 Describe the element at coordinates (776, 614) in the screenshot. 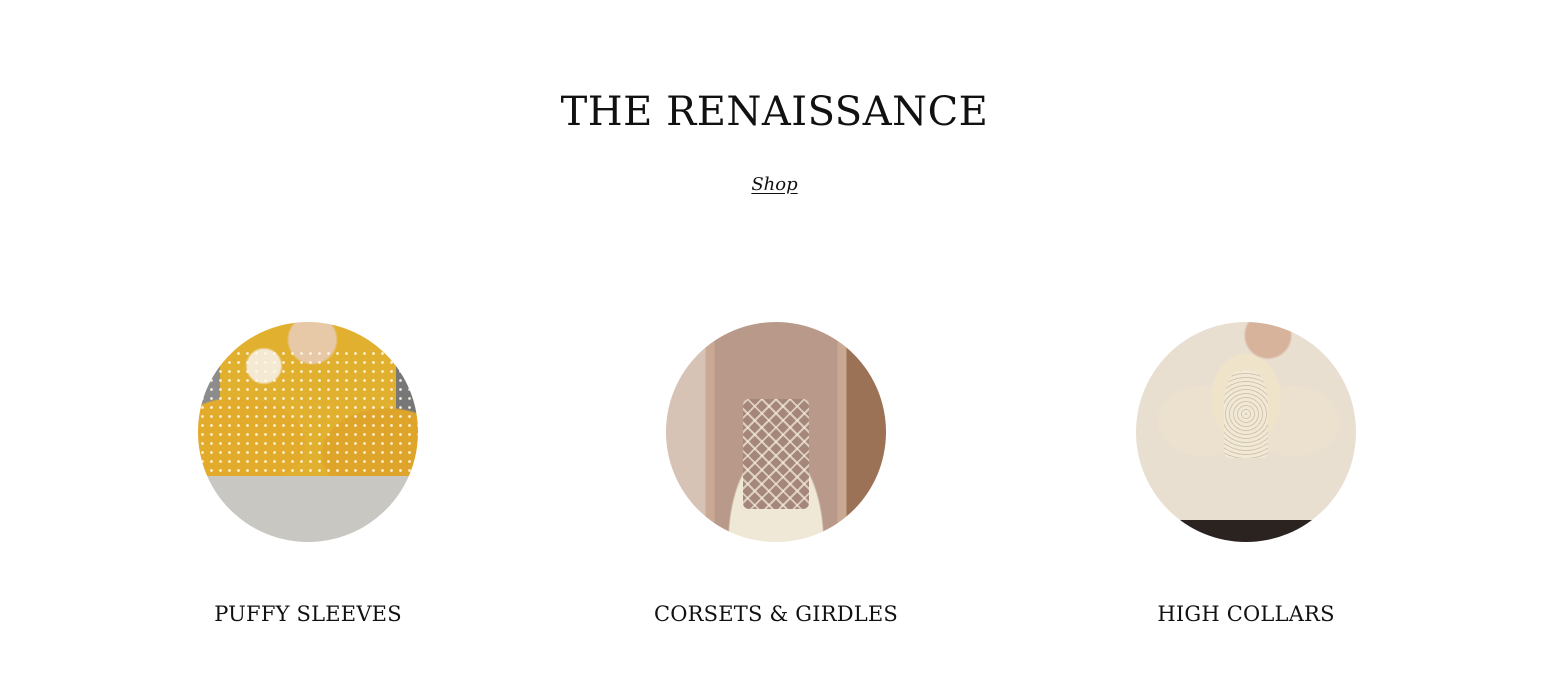

I see `category-label: CORSETS & GIRDLES` at that location.